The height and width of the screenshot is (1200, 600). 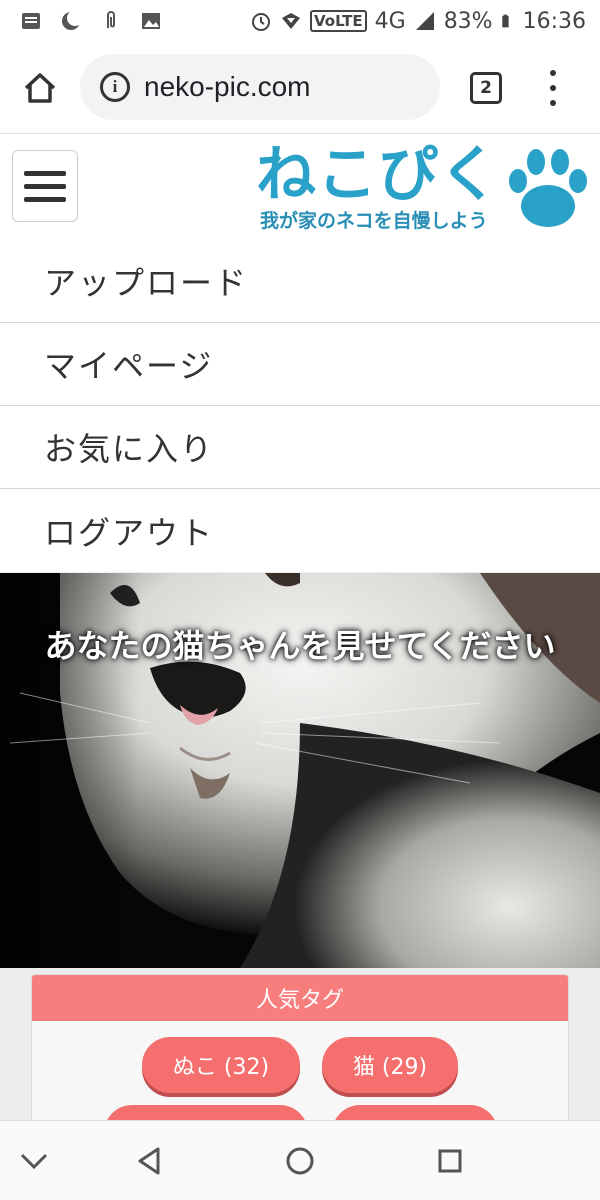 I want to click on status-bar: VoLTE 4G 83% 16:36, so click(x=300, y=21).